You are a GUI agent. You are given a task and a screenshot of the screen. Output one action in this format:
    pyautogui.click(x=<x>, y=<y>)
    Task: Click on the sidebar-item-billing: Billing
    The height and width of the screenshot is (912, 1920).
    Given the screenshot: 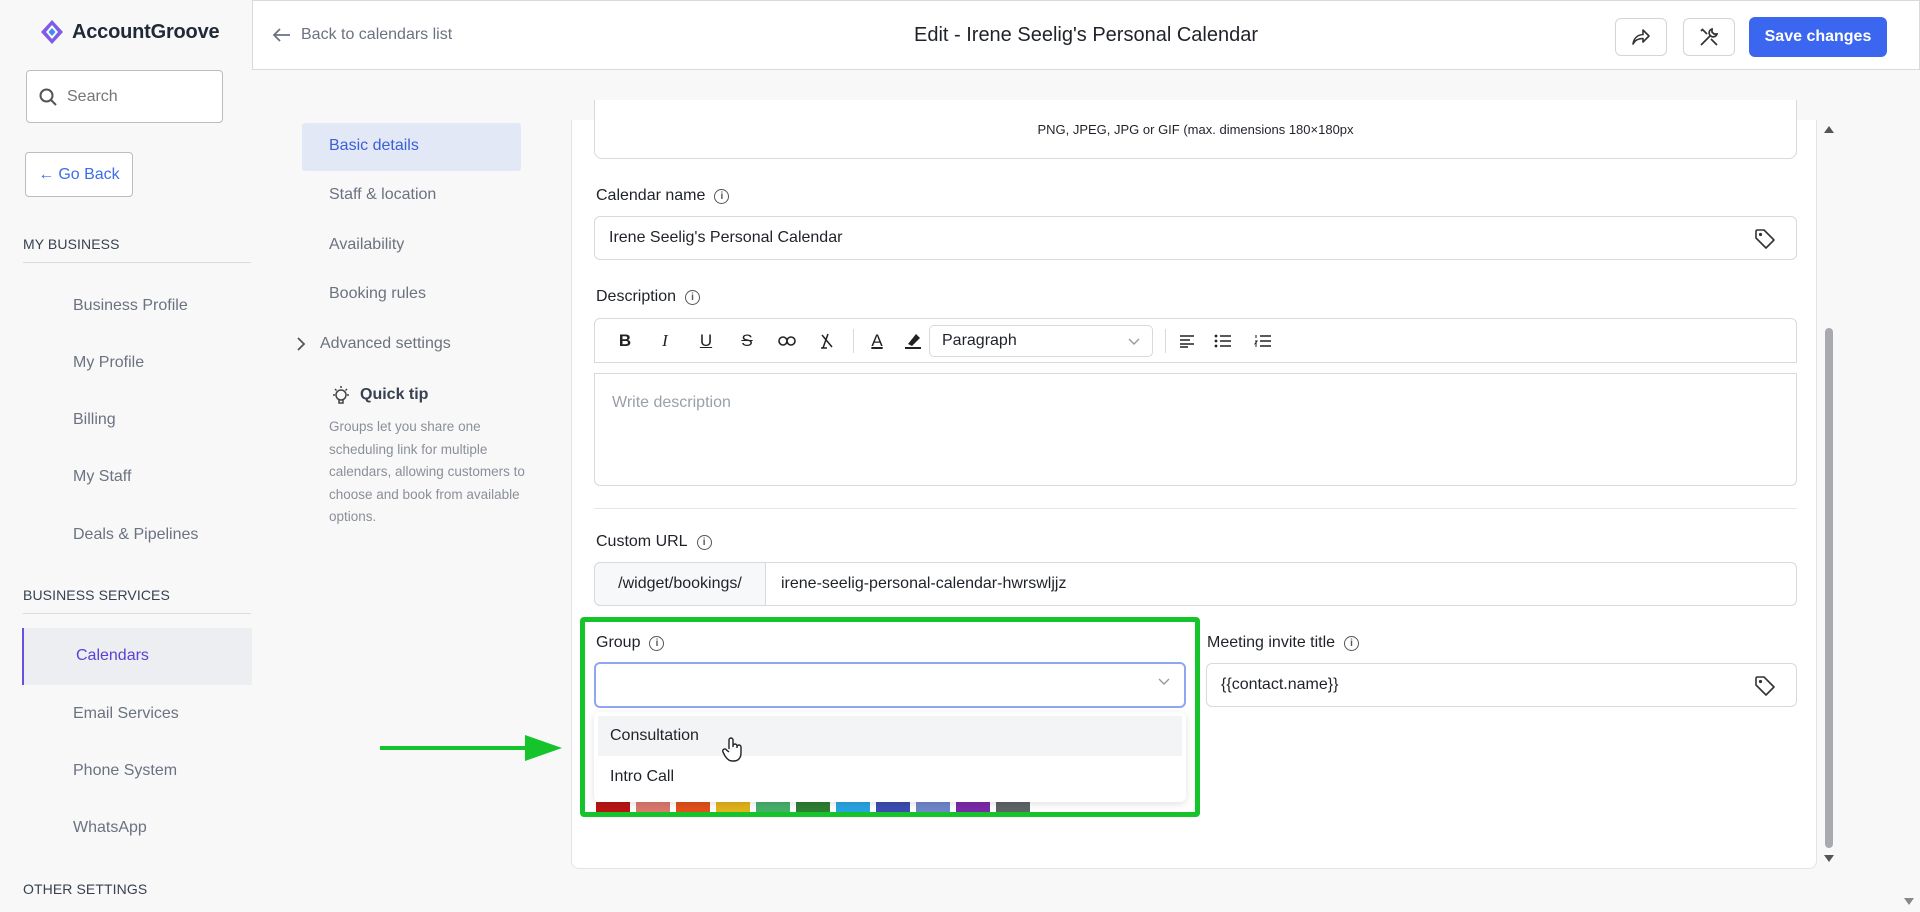 What is the action you would take?
    pyautogui.click(x=94, y=420)
    